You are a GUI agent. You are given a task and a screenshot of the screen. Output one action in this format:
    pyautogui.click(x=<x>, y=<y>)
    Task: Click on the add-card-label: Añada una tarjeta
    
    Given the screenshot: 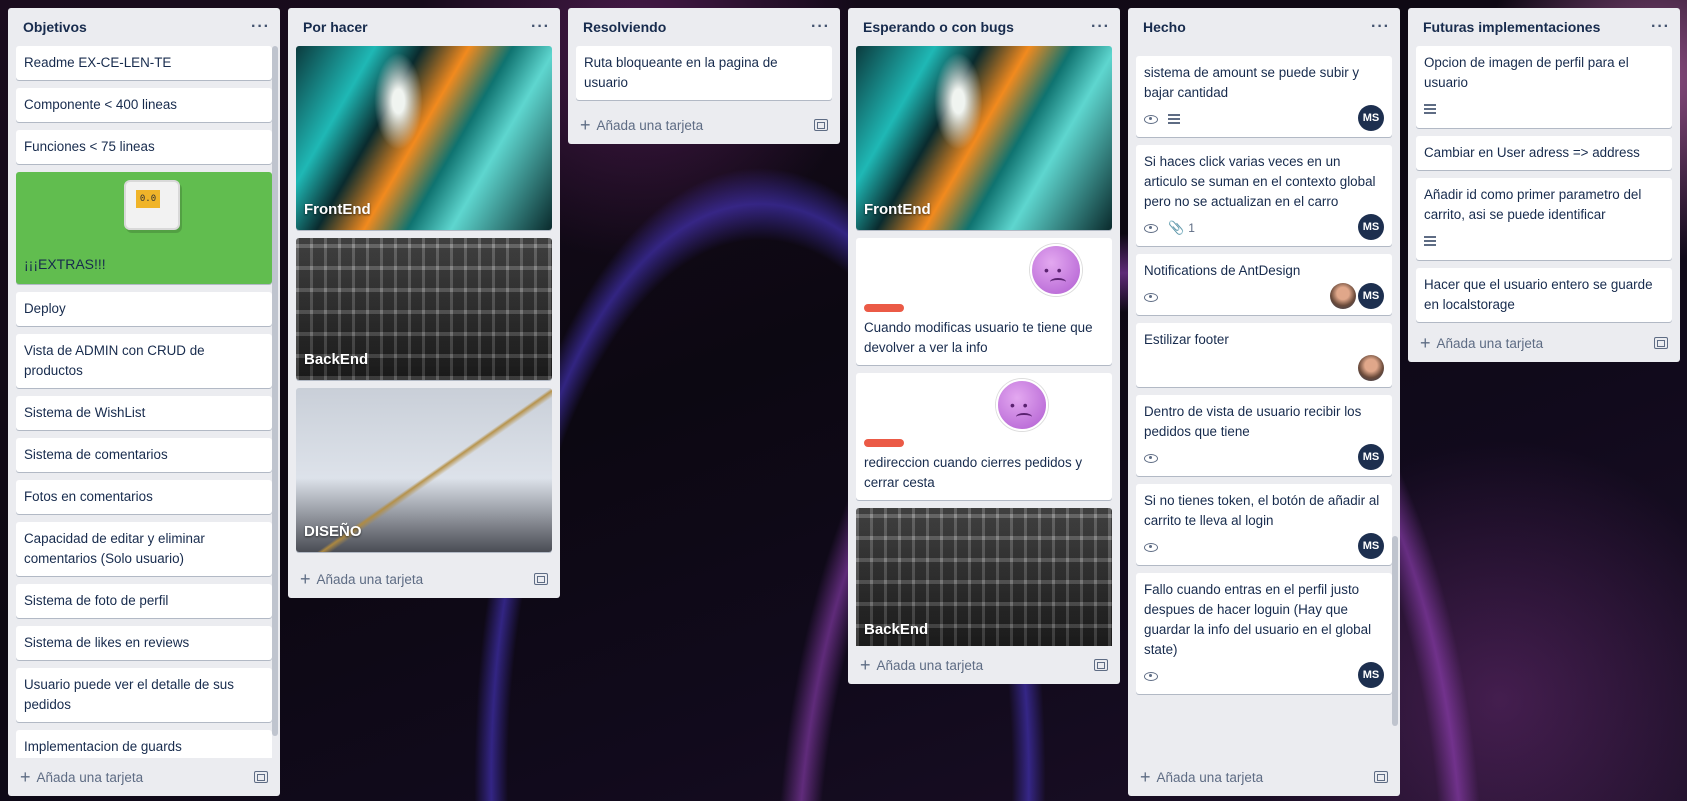 What is the action you would take?
    pyautogui.click(x=1490, y=343)
    